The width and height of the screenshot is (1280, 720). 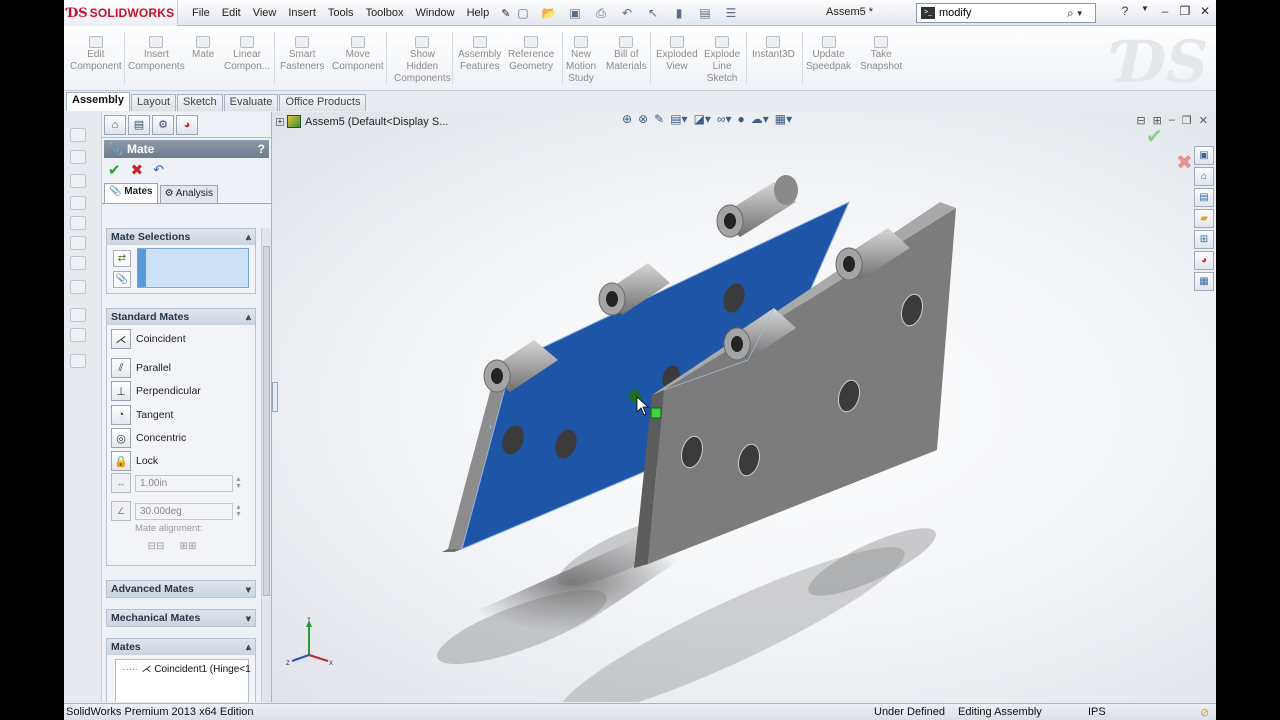 I want to click on edit-appearance-icon: ☁▾, so click(x=760, y=119).